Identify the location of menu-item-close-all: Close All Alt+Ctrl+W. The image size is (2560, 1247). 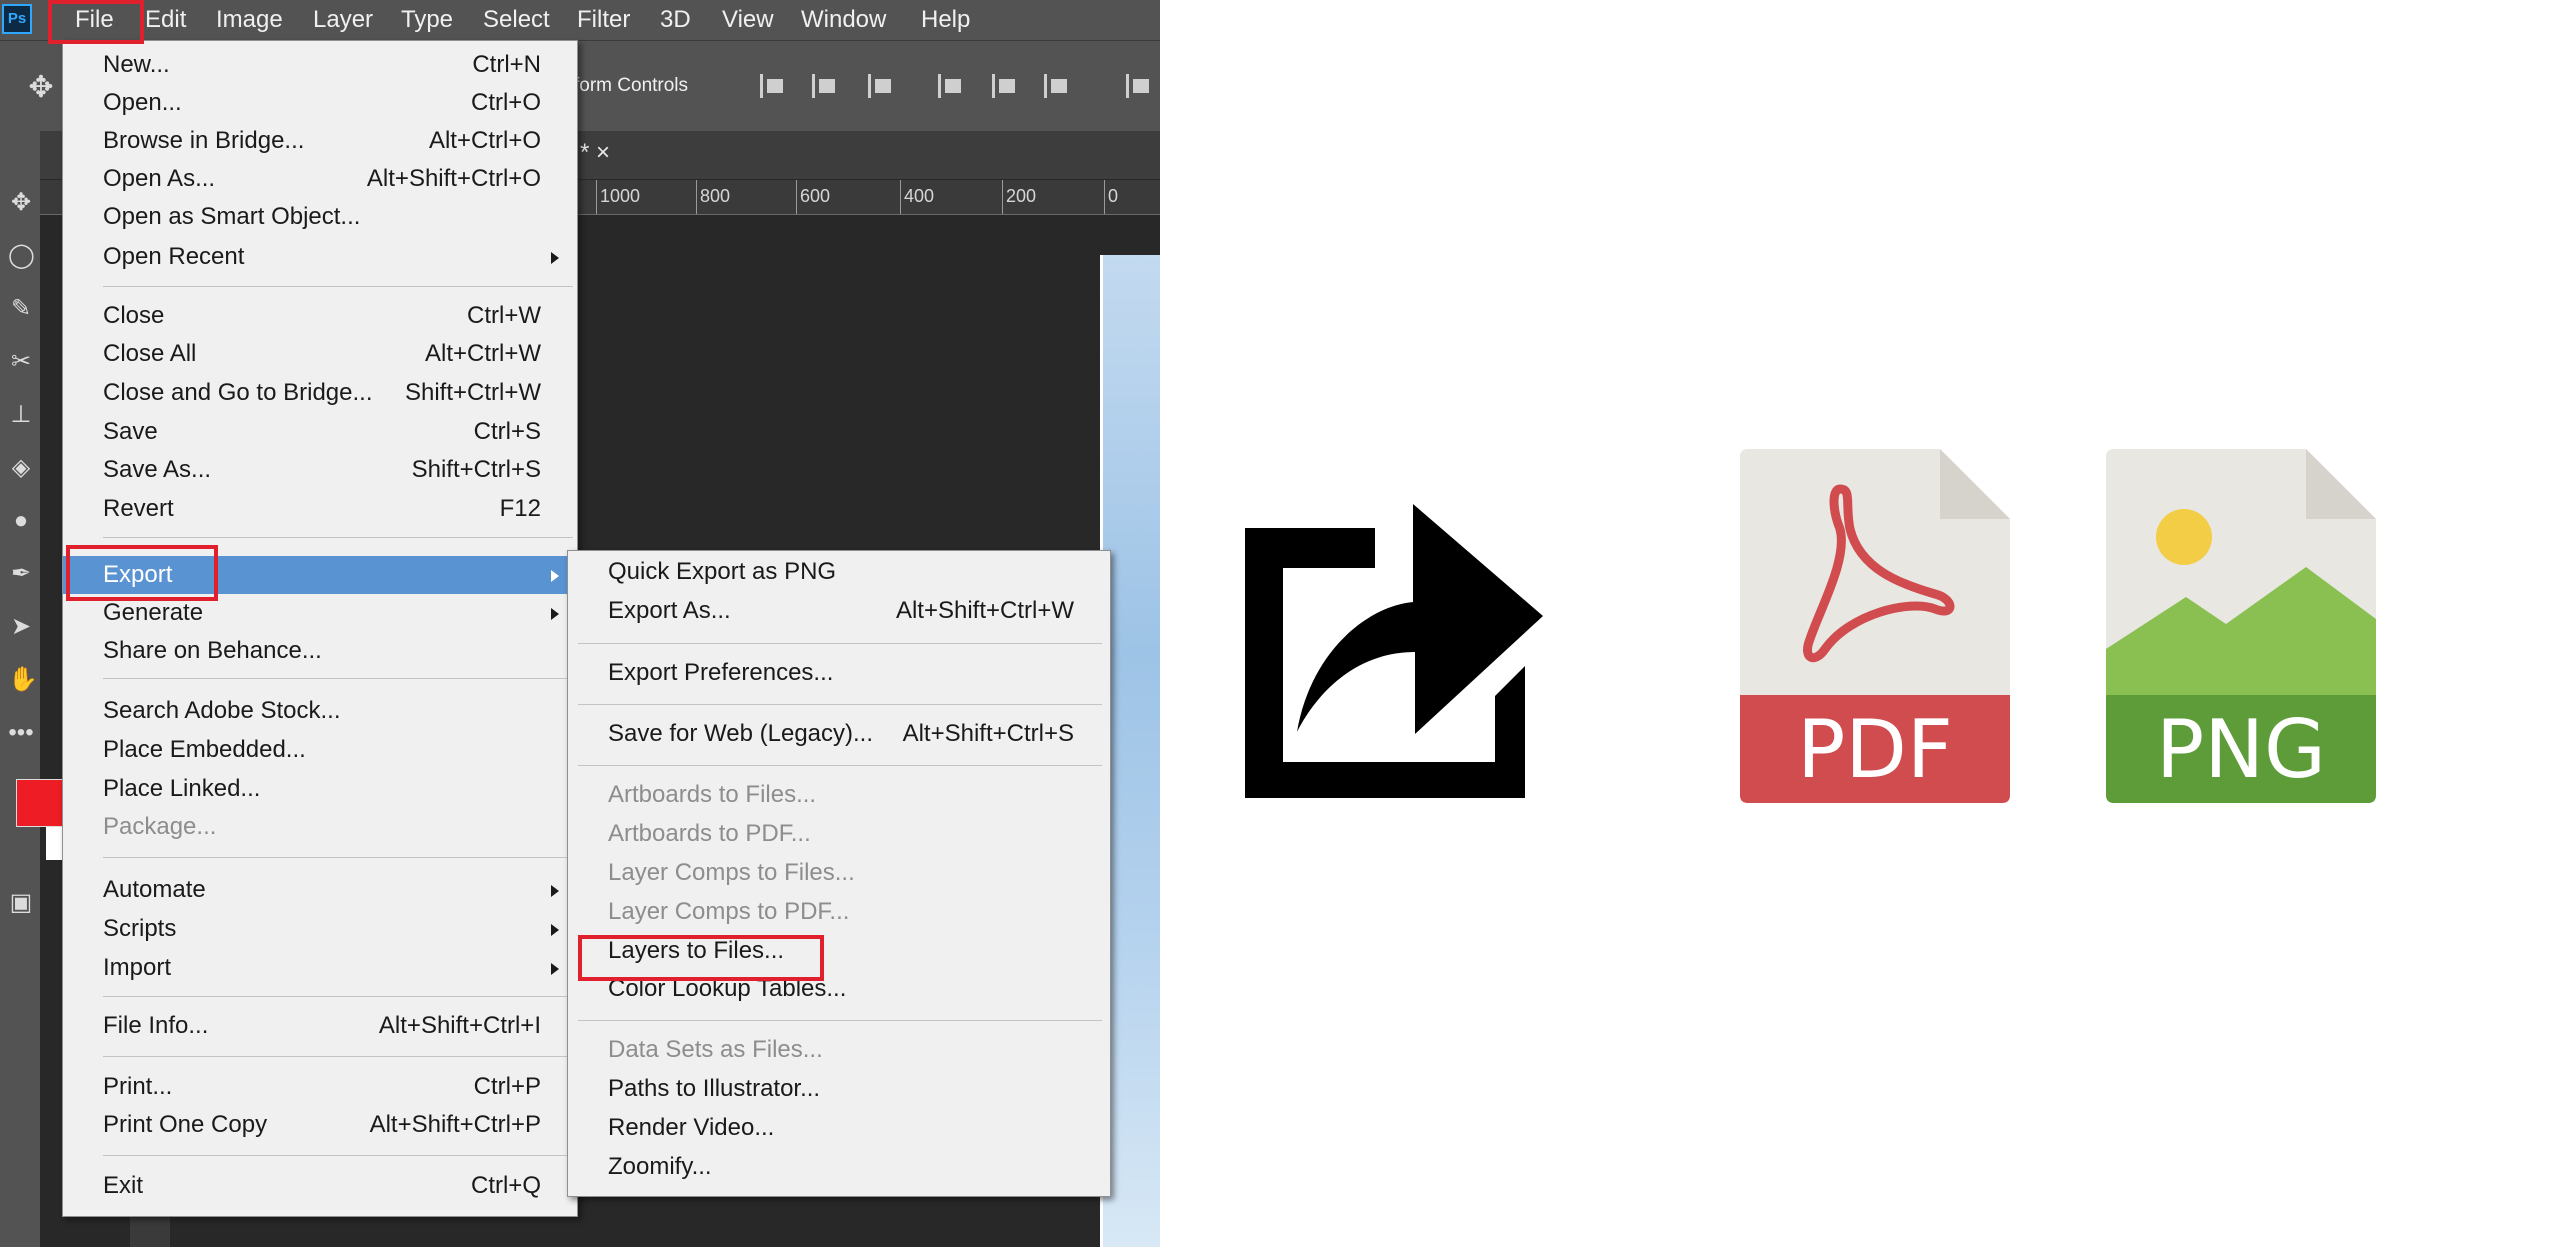
(320, 354).